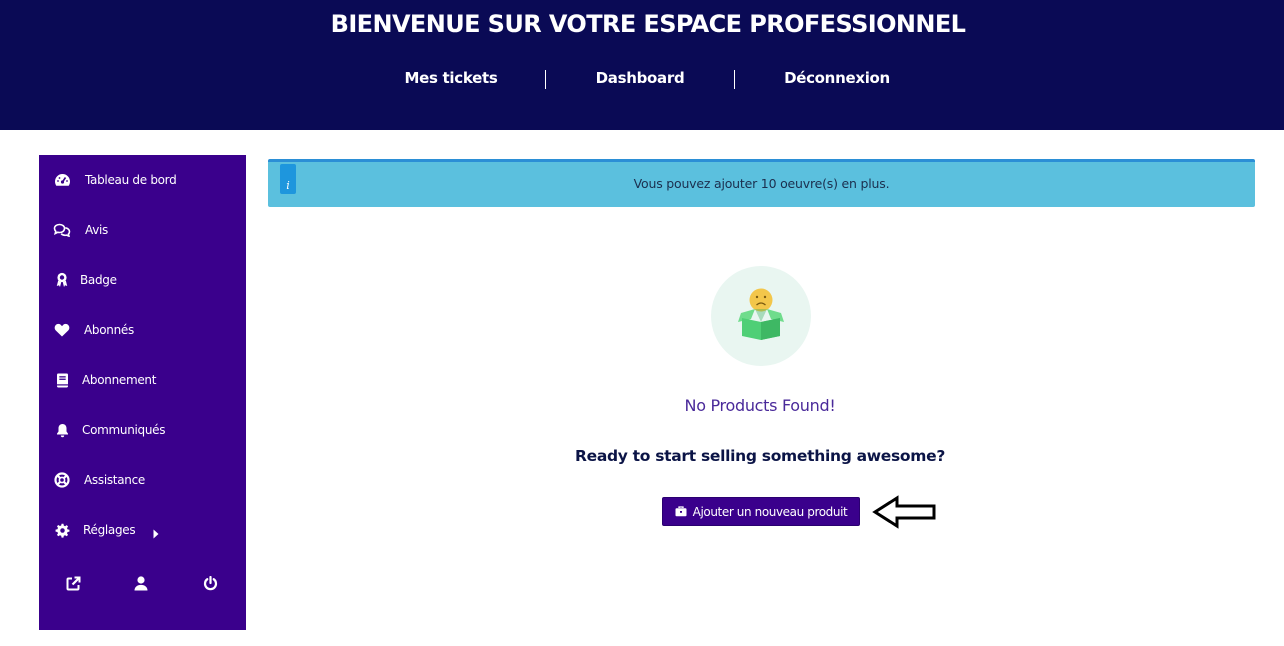 Image resolution: width=1284 pixels, height=646 pixels. I want to click on nav-link-mes-tickets: Mes tickets, so click(451, 78).